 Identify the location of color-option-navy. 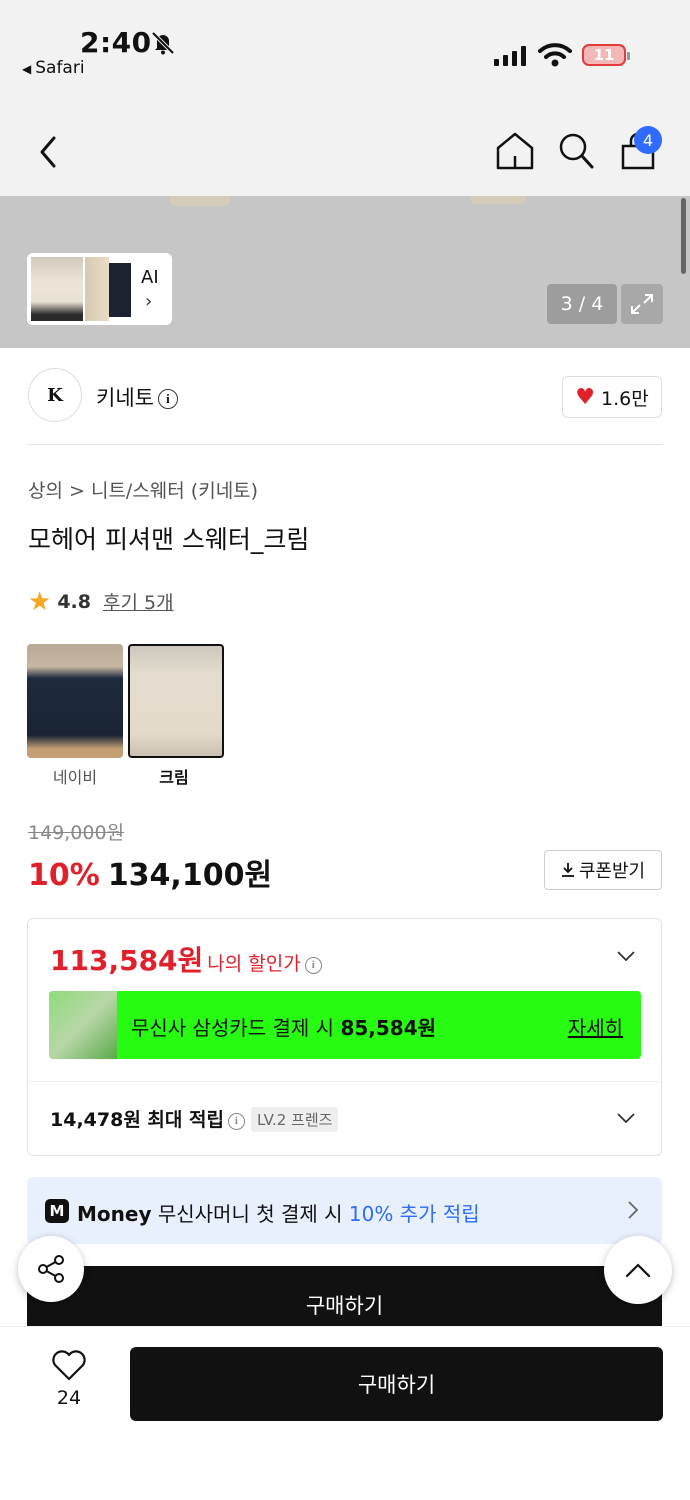
(75, 701).